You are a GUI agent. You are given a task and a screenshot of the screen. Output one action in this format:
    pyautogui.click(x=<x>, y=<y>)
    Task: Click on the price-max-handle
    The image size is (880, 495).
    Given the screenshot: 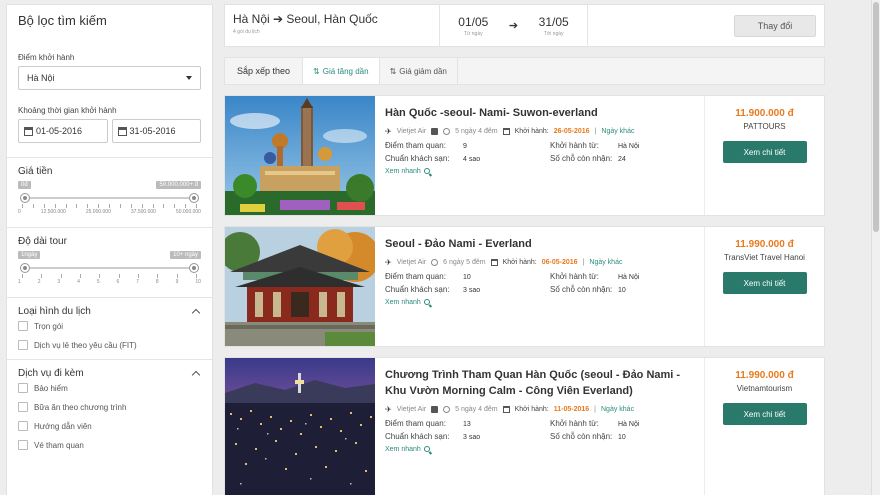 What is the action you would take?
    pyautogui.click(x=194, y=198)
    